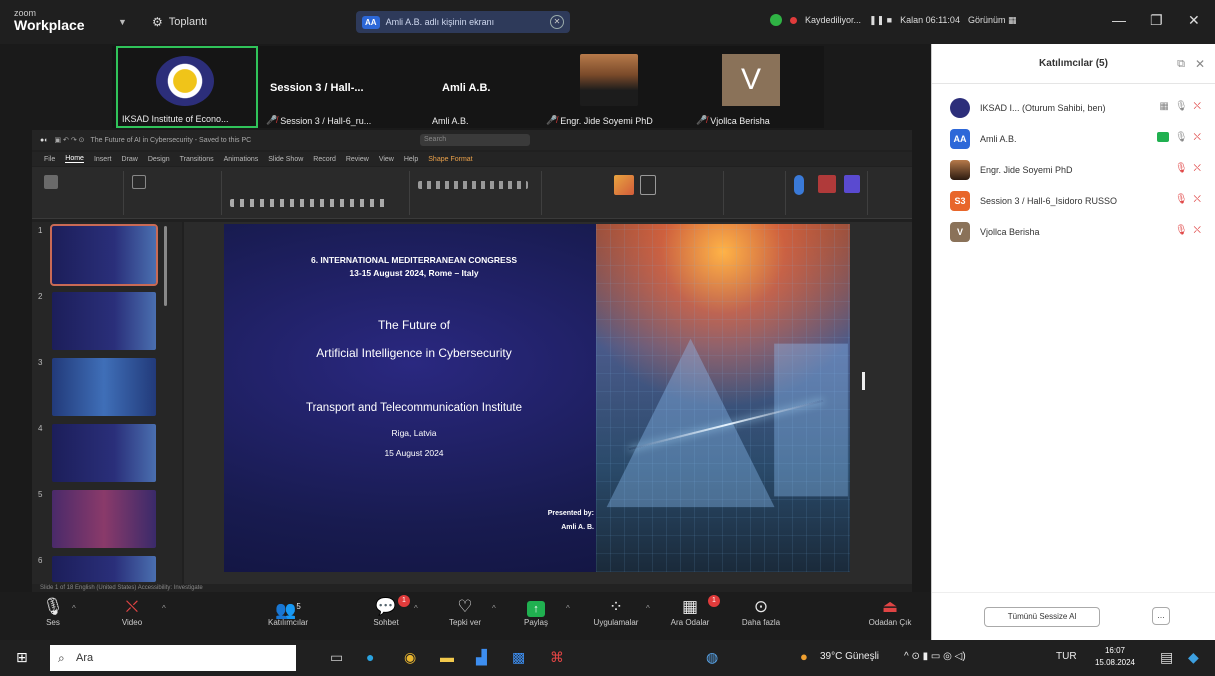  What do you see at coordinates (761, 611) in the screenshot?
I see `more-button: ⊙ Daha fazla` at bounding box center [761, 611].